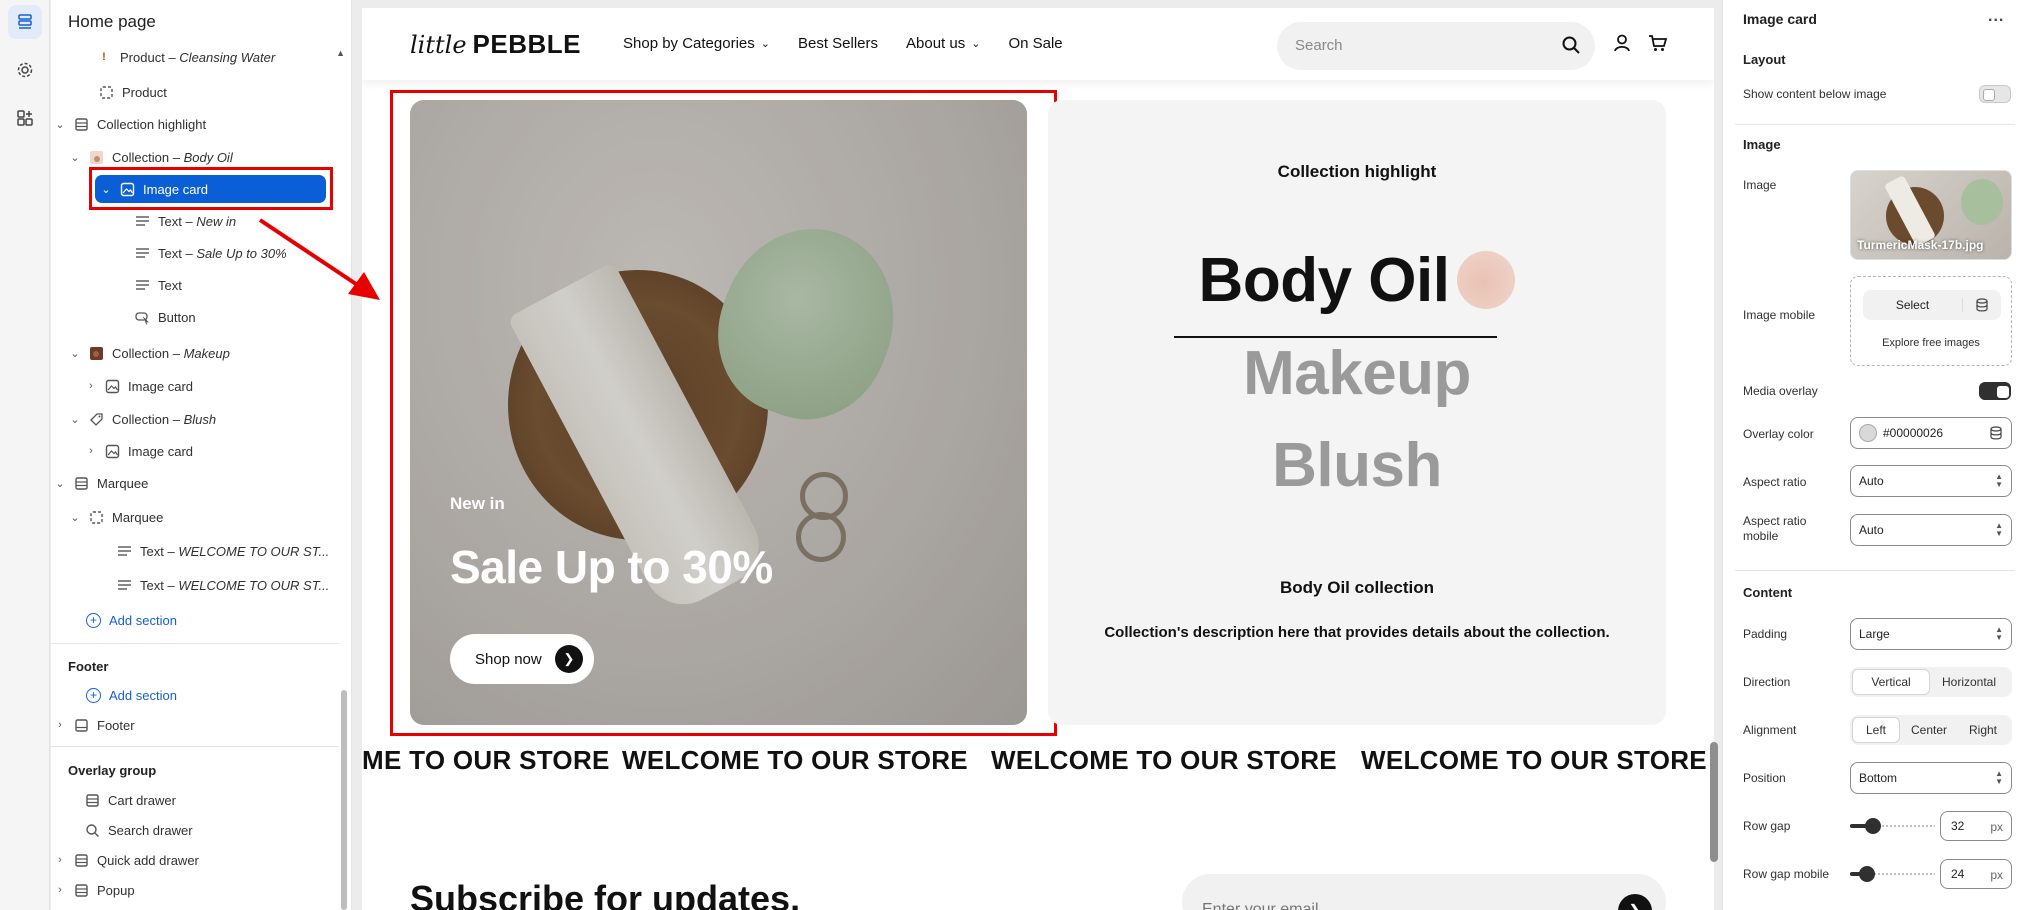 Image resolution: width=2025 pixels, height=910 pixels. I want to click on content-section-label: Content, so click(1768, 592).